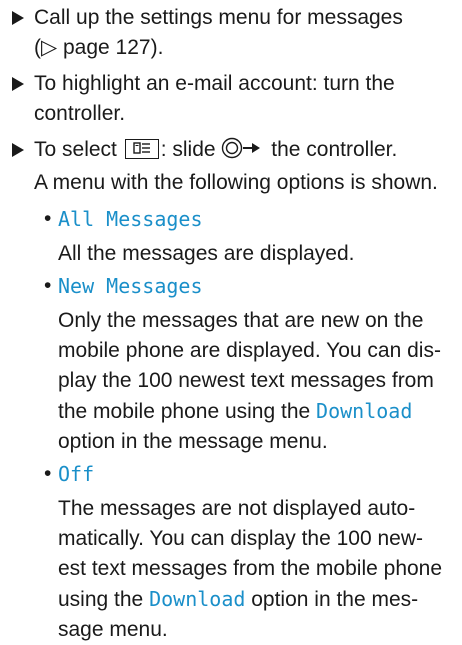 This screenshot has width=462, height=645. What do you see at coordinates (193, 441) in the screenshot?
I see `desc-line: option in the message menu.` at bounding box center [193, 441].